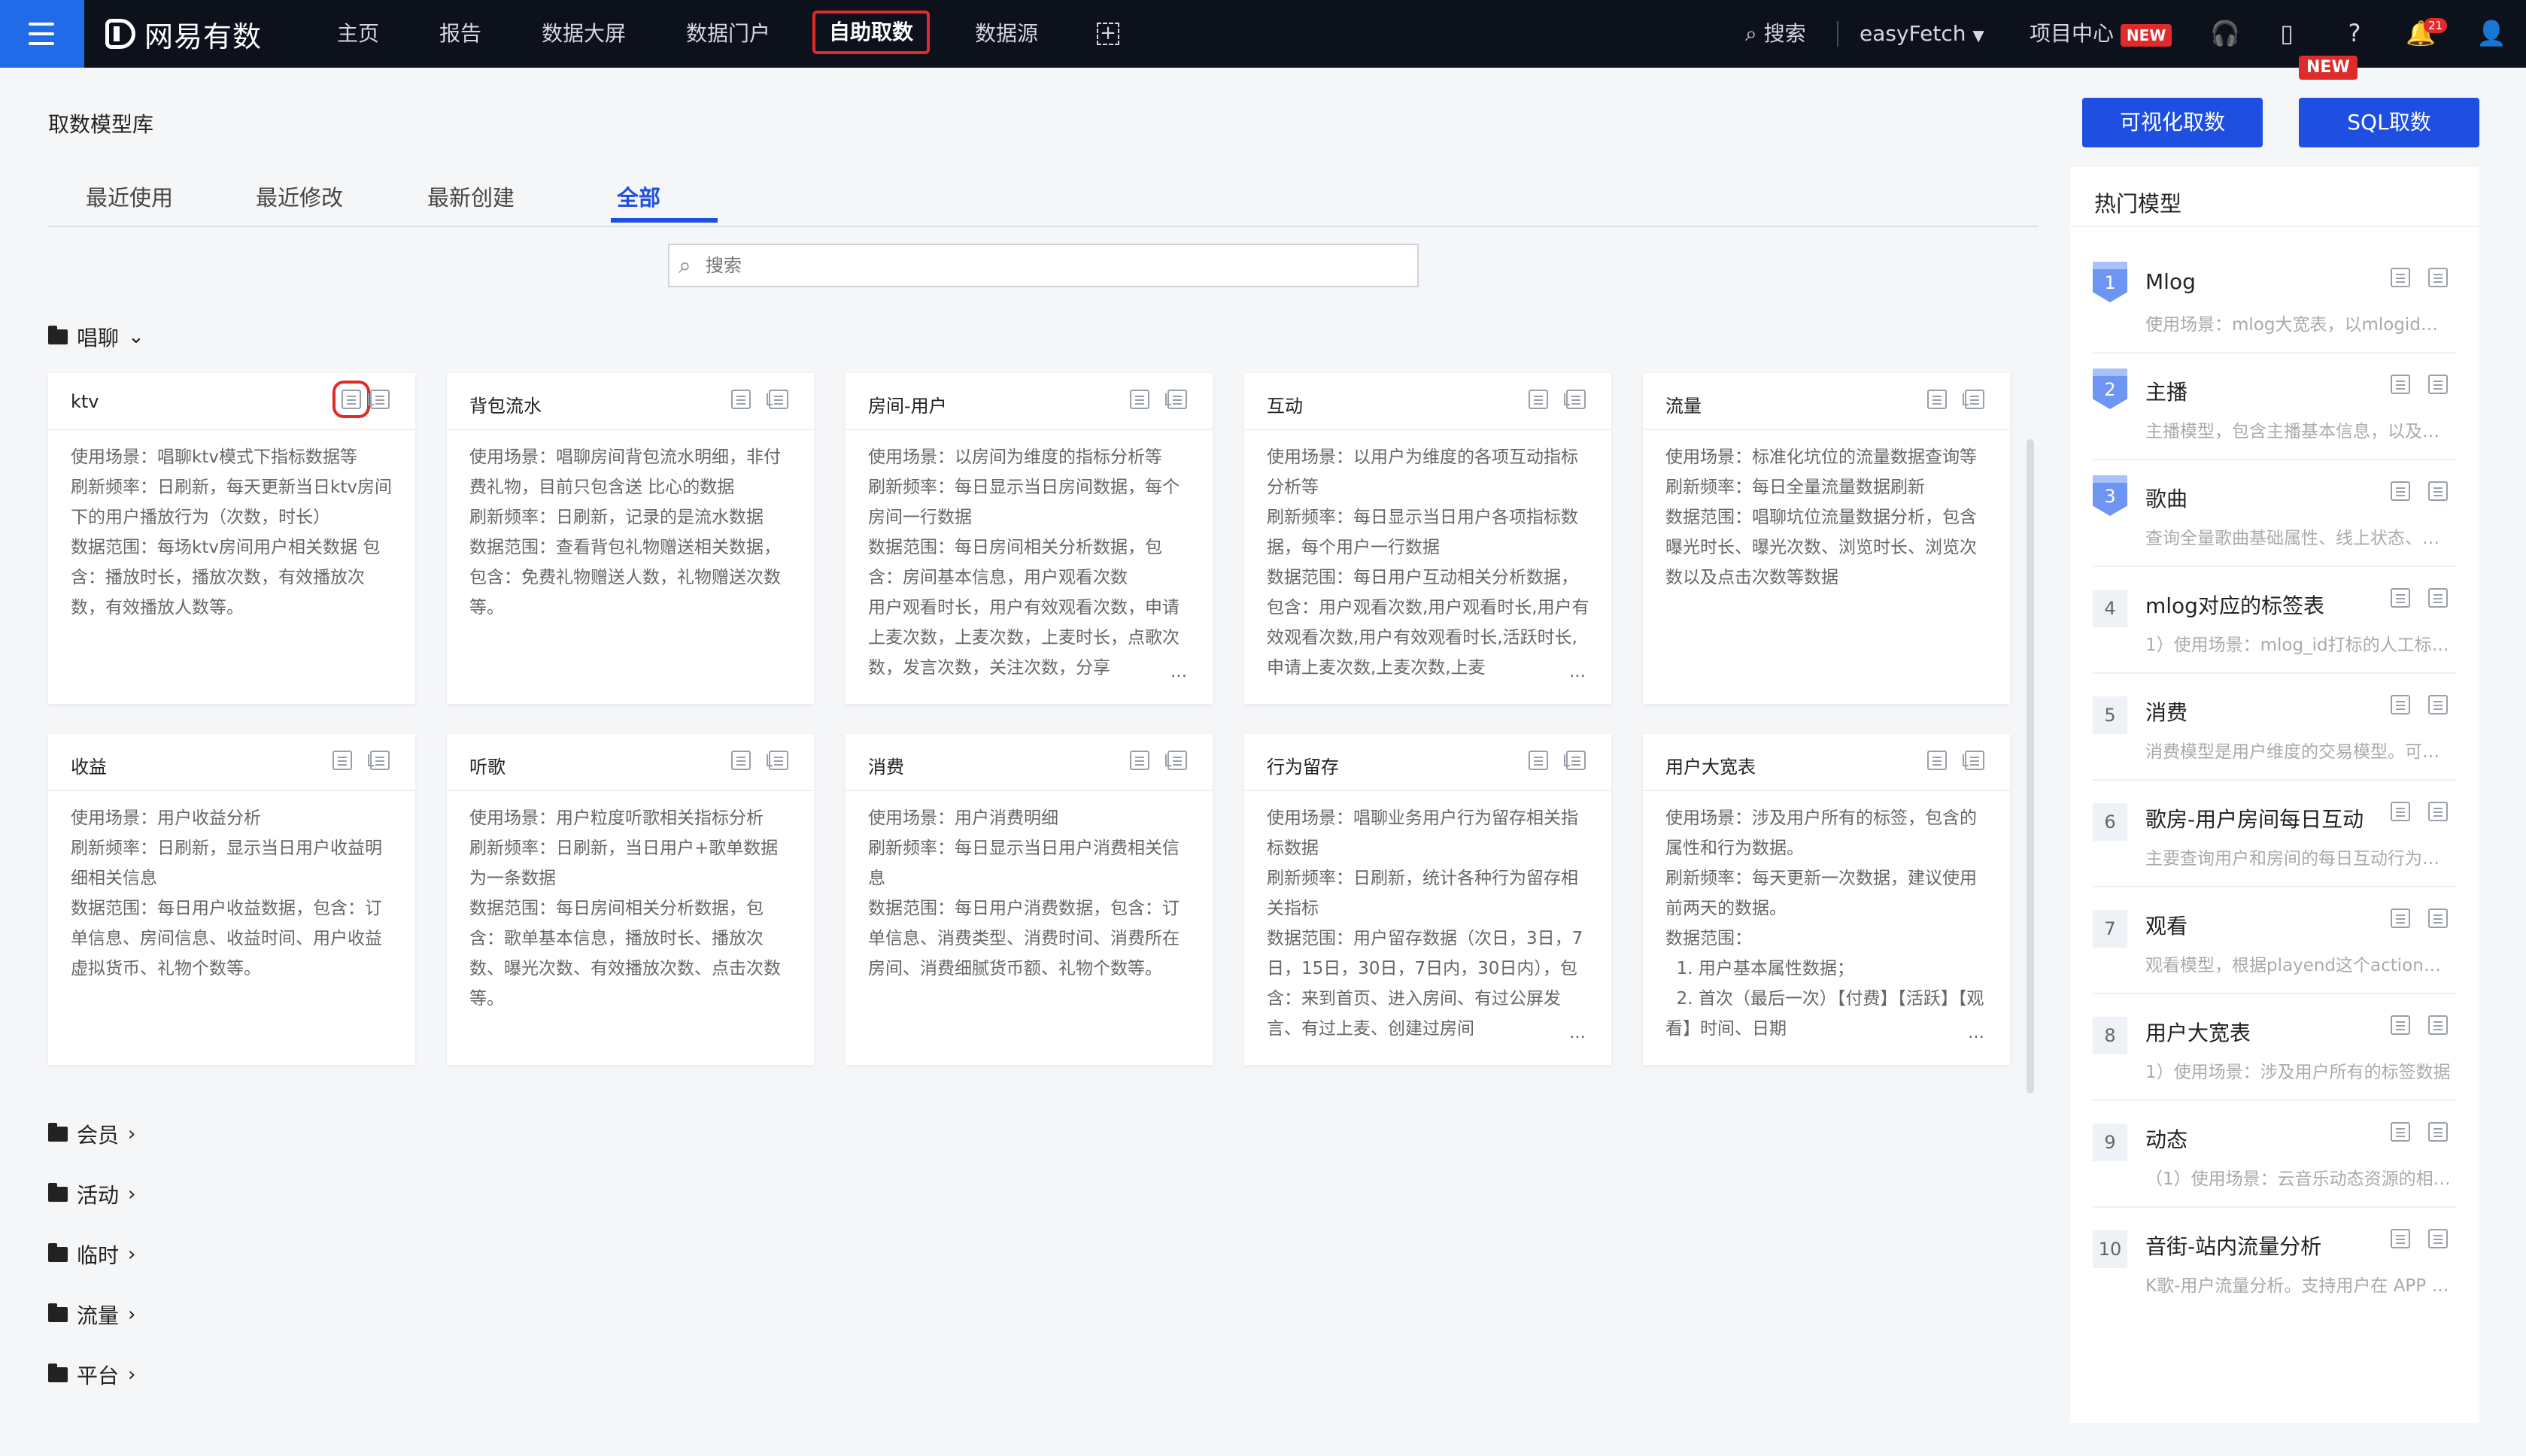 The height and width of the screenshot is (1456, 2526). I want to click on hot-model-item: 2 主播 主播模型，包含主播基本信息，以及主播相关数据, so click(2275, 406).